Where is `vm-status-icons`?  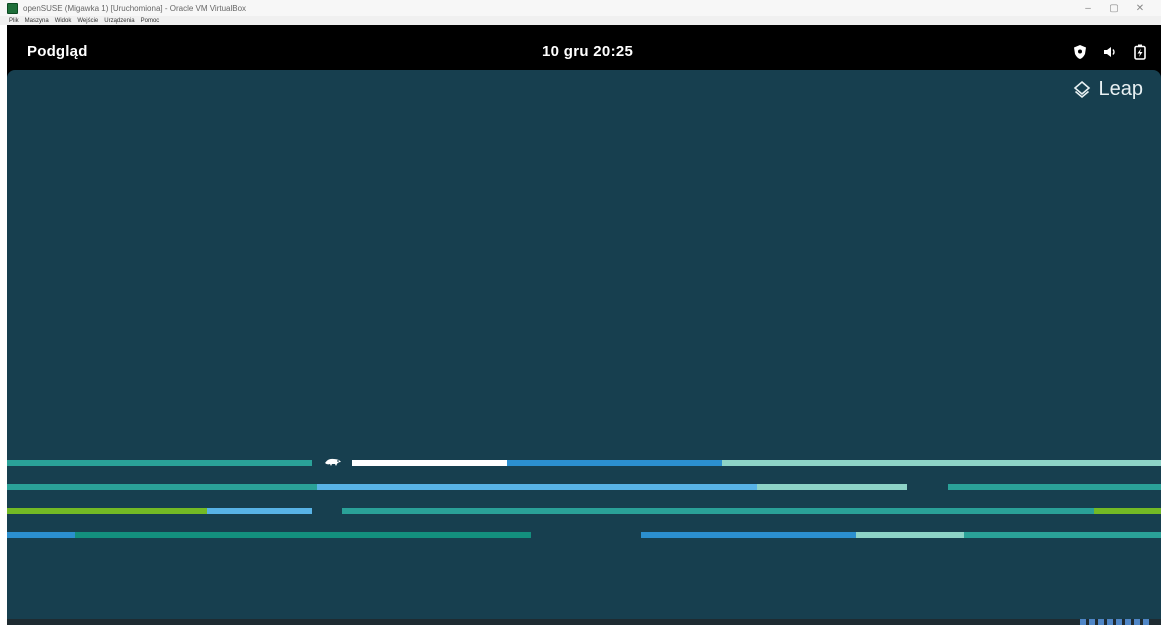
vm-status-icons is located at coordinates (1114, 622).